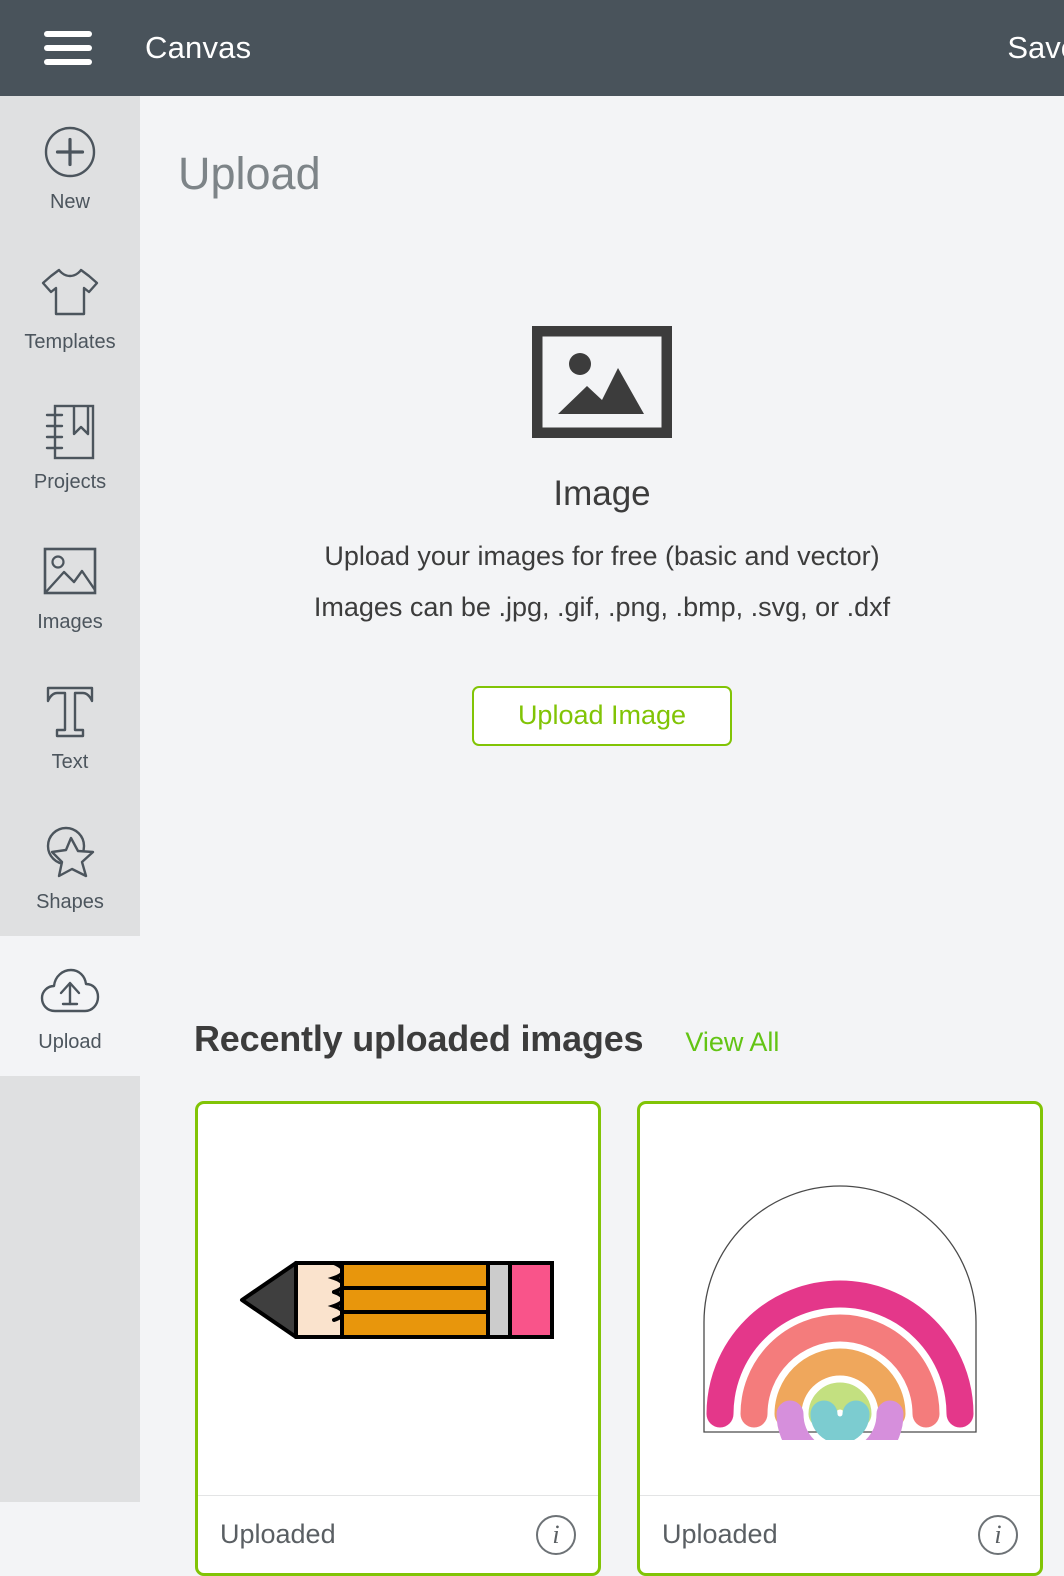 Image resolution: width=1064 pixels, height=1576 pixels. I want to click on sidebar-item-shapes: Shapes, so click(70, 866).